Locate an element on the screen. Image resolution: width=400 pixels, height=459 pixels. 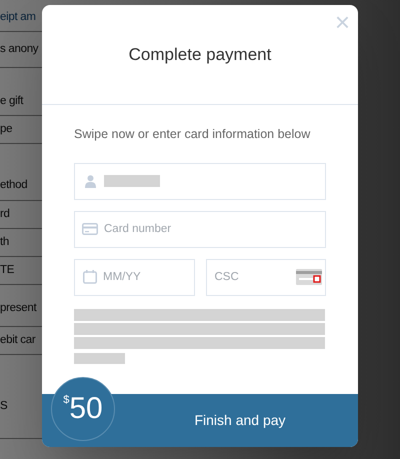
instruction-text: Swipe now or enter card information below is located at coordinates (193, 134).